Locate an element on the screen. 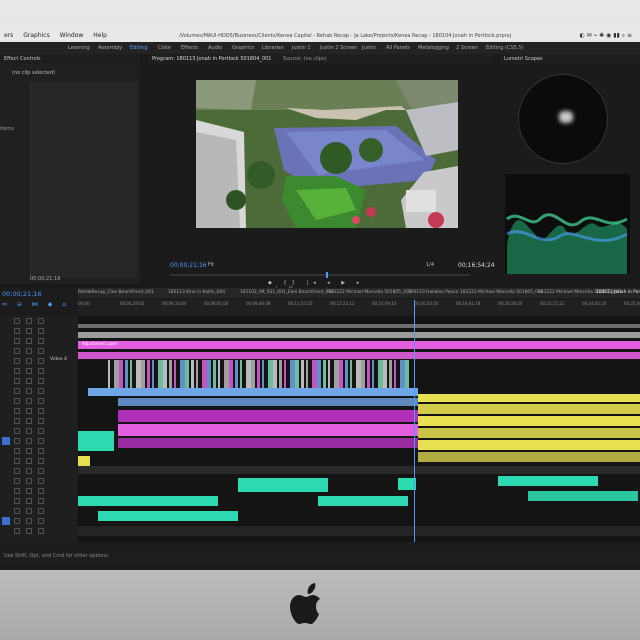  timeline-playhead is located at coordinates (414, 421).